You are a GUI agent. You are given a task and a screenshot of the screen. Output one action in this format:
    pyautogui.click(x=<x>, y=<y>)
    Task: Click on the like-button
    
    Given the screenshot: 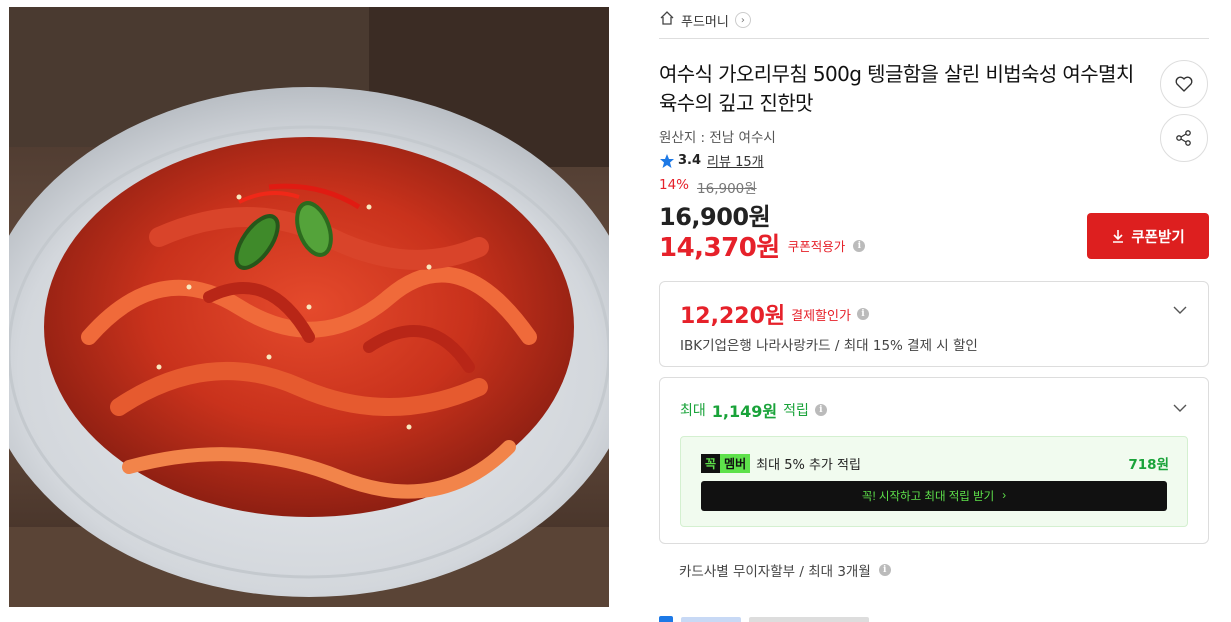 What is the action you would take?
    pyautogui.click(x=1184, y=84)
    